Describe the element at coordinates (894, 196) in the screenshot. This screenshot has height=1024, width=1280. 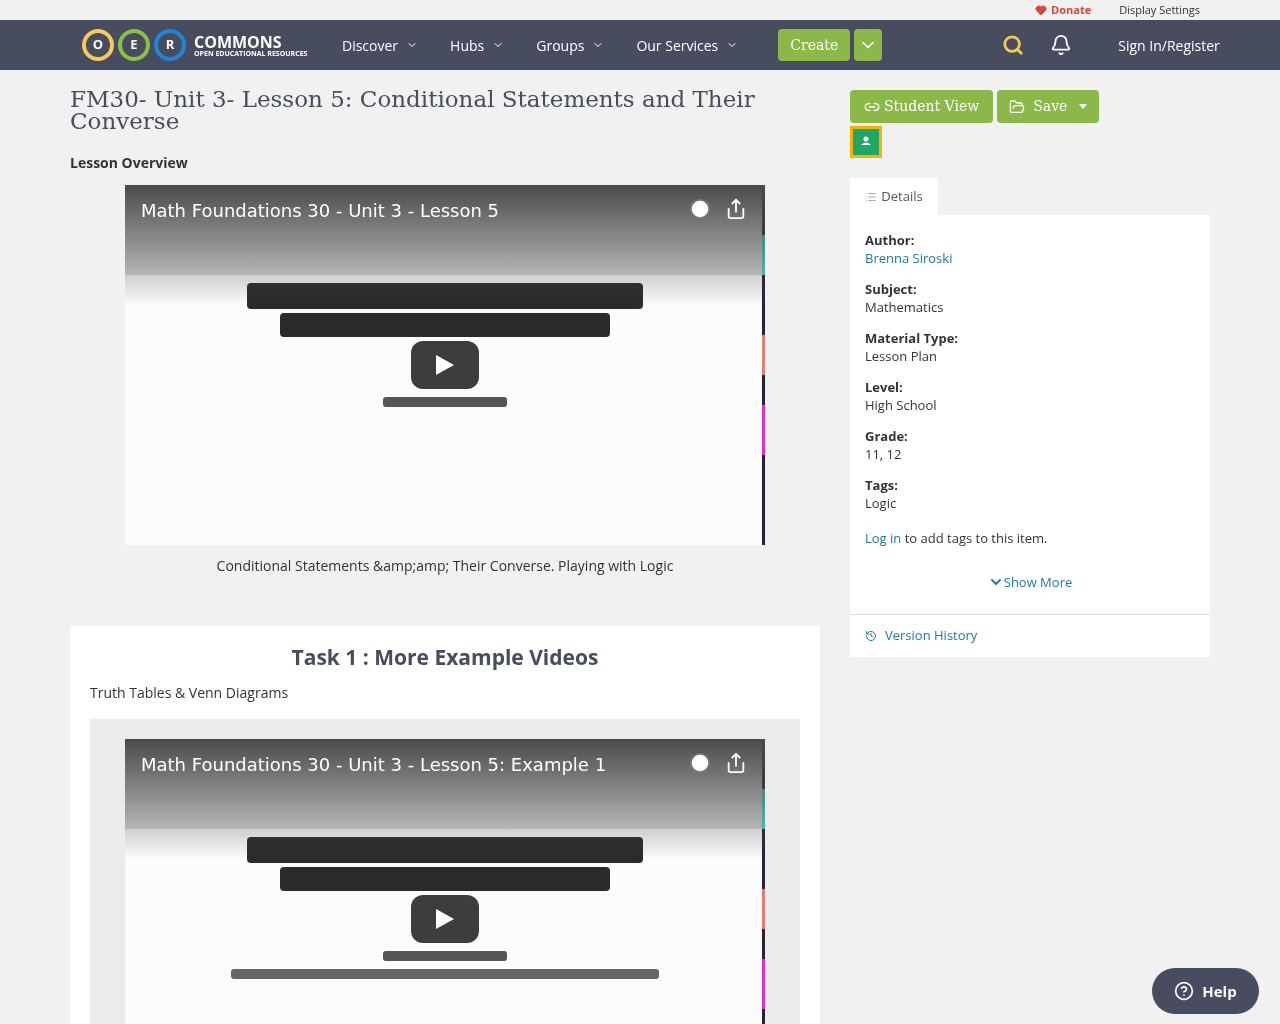
I see `details-tab: Details` at that location.